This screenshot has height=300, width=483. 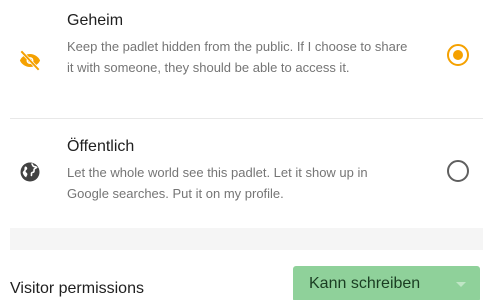 I want to click on dropdown-selected-value: Kann schreiben, so click(x=365, y=283).